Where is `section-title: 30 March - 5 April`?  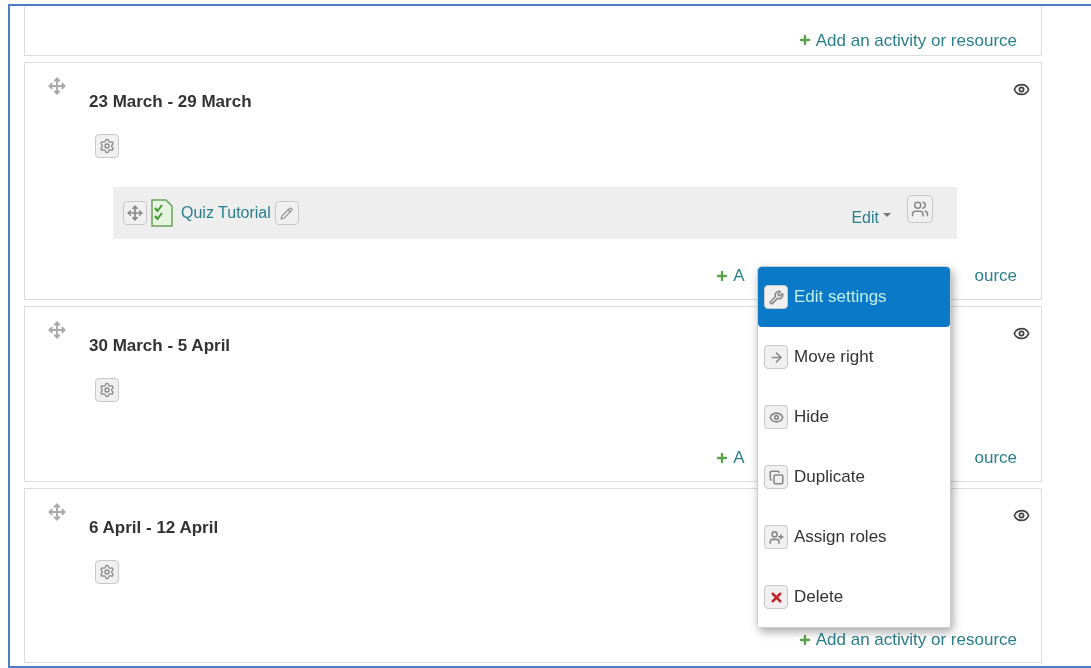 section-title: 30 March - 5 April is located at coordinates (160, 345).